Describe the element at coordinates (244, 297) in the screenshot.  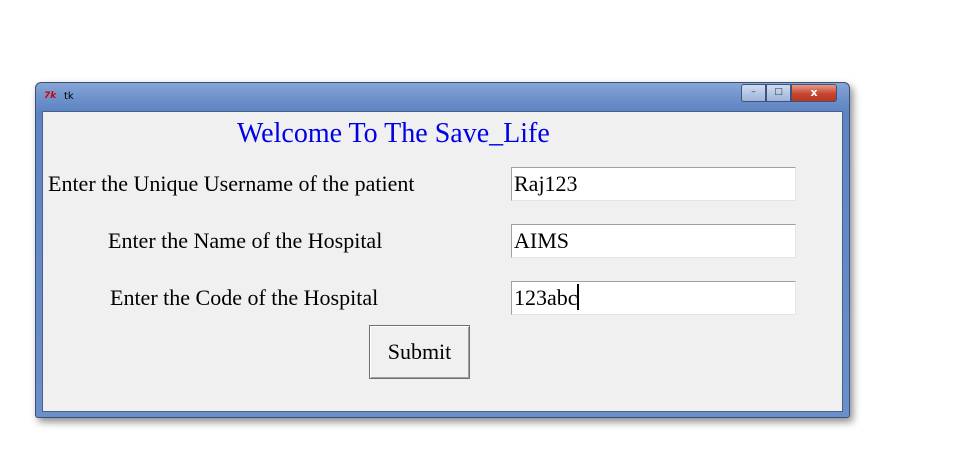
I see `hospital-code-label: Enter the Code of the Hospital` at that location.